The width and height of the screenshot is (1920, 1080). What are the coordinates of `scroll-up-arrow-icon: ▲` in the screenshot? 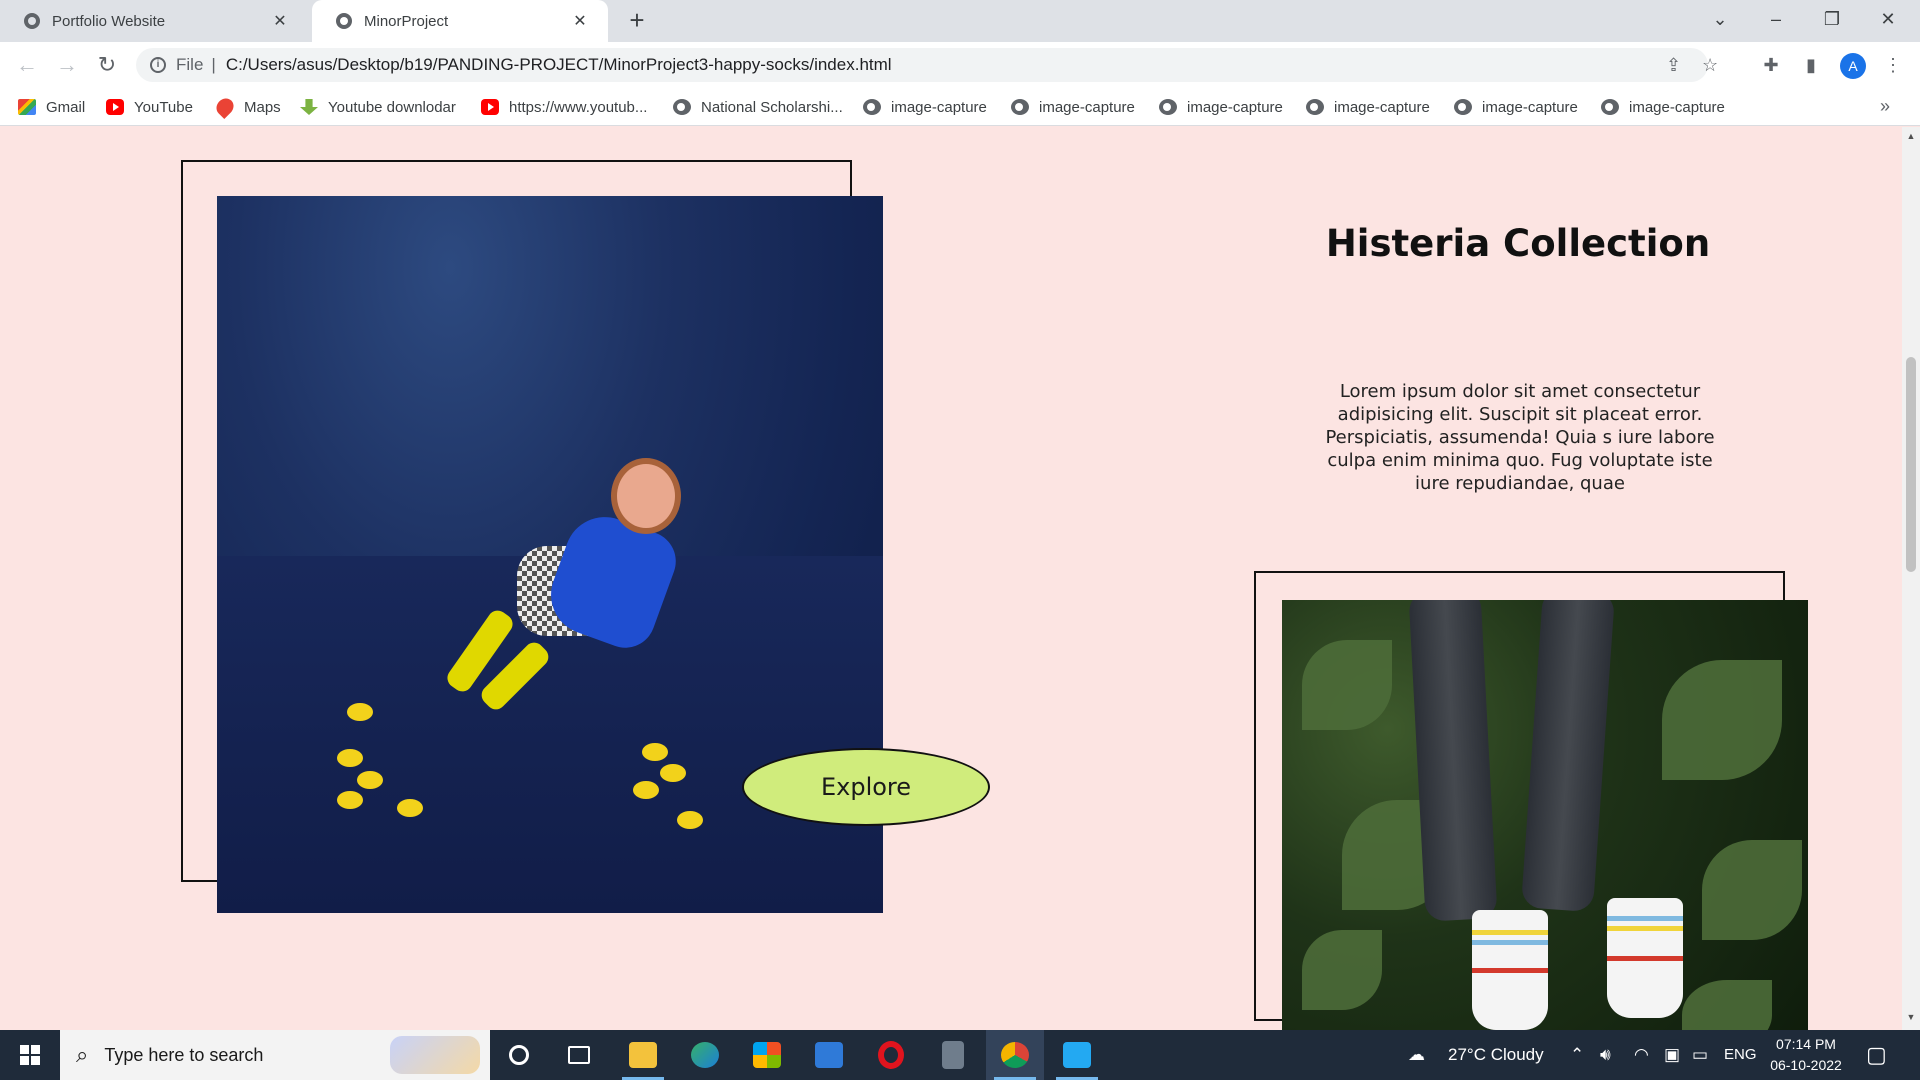 It's located at (1911, 136).